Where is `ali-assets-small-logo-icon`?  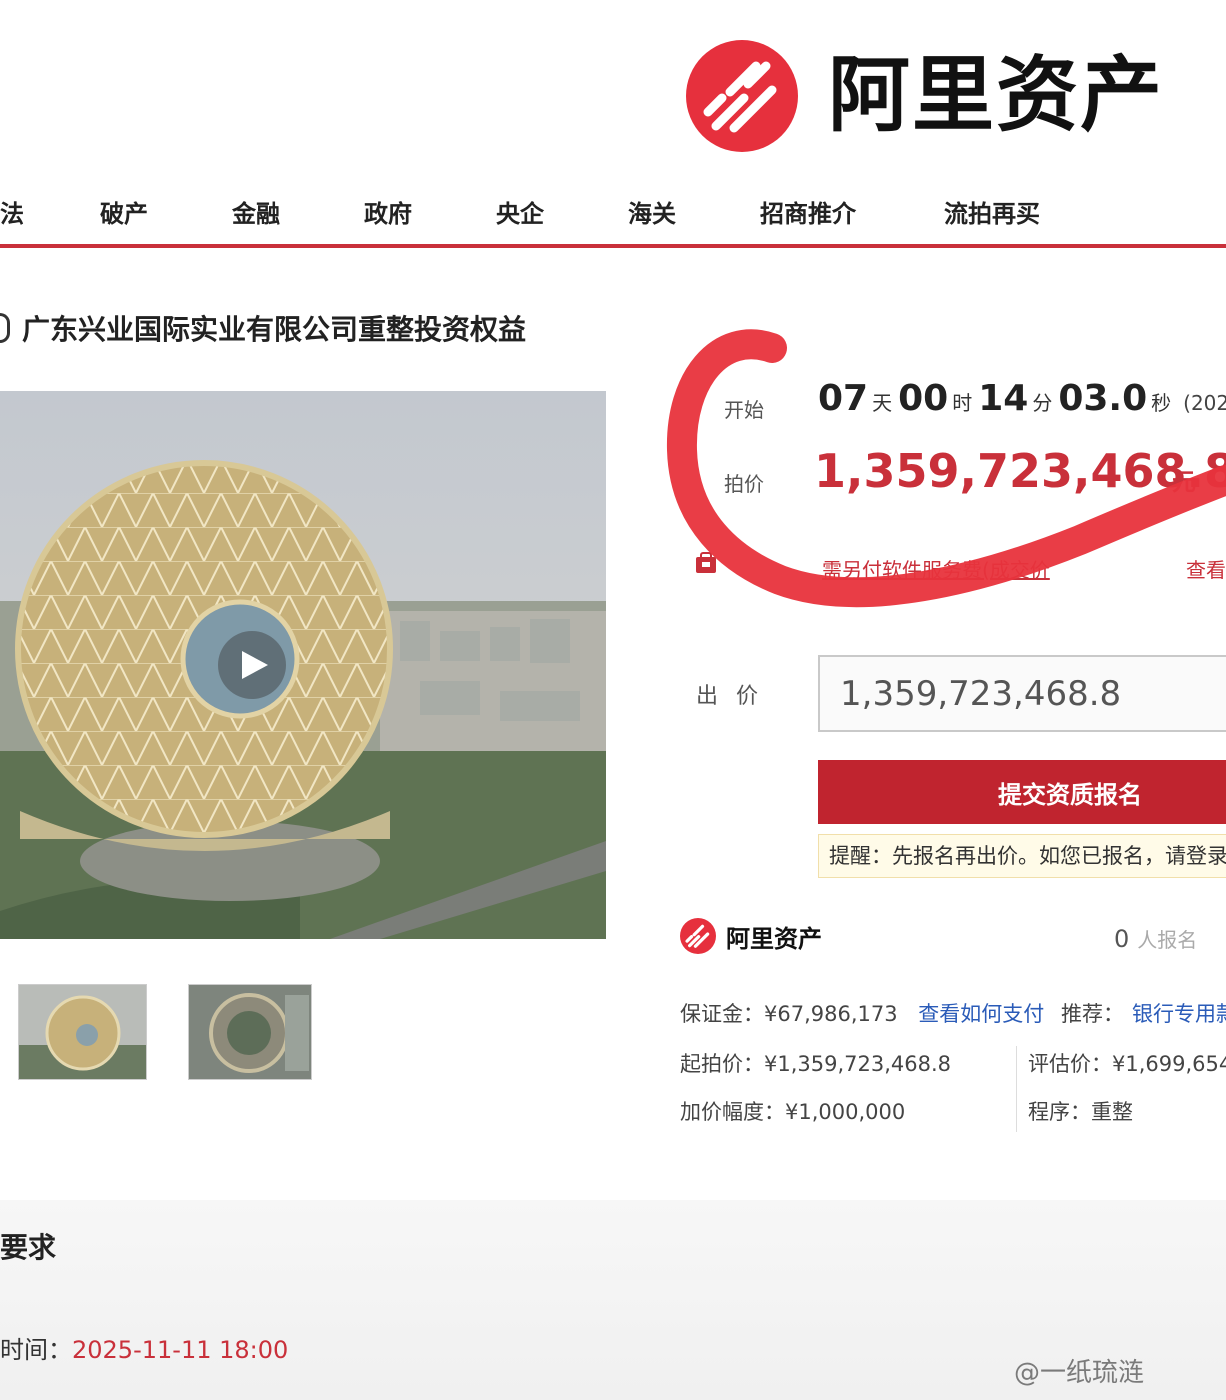 ali-assets-small-logo-icon is located at coordinates (698, 936).